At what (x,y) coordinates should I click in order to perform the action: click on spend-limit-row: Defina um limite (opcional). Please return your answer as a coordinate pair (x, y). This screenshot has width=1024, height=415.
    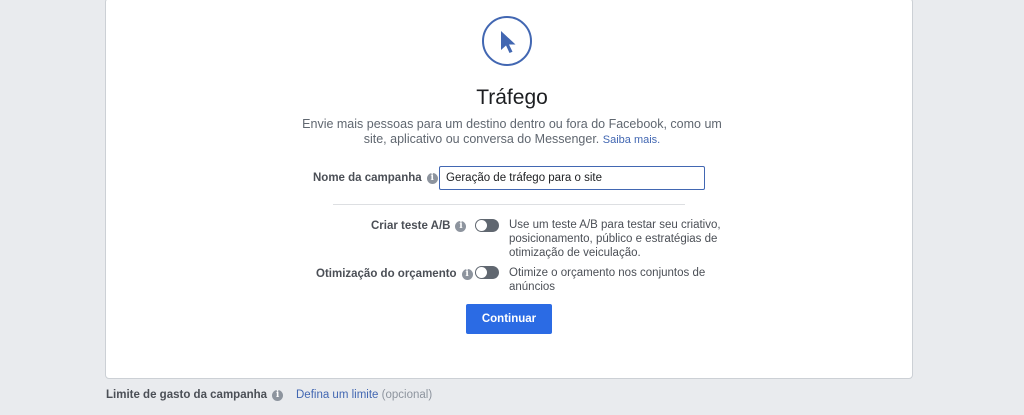
    Looking at the image, I should click on (364, 395).